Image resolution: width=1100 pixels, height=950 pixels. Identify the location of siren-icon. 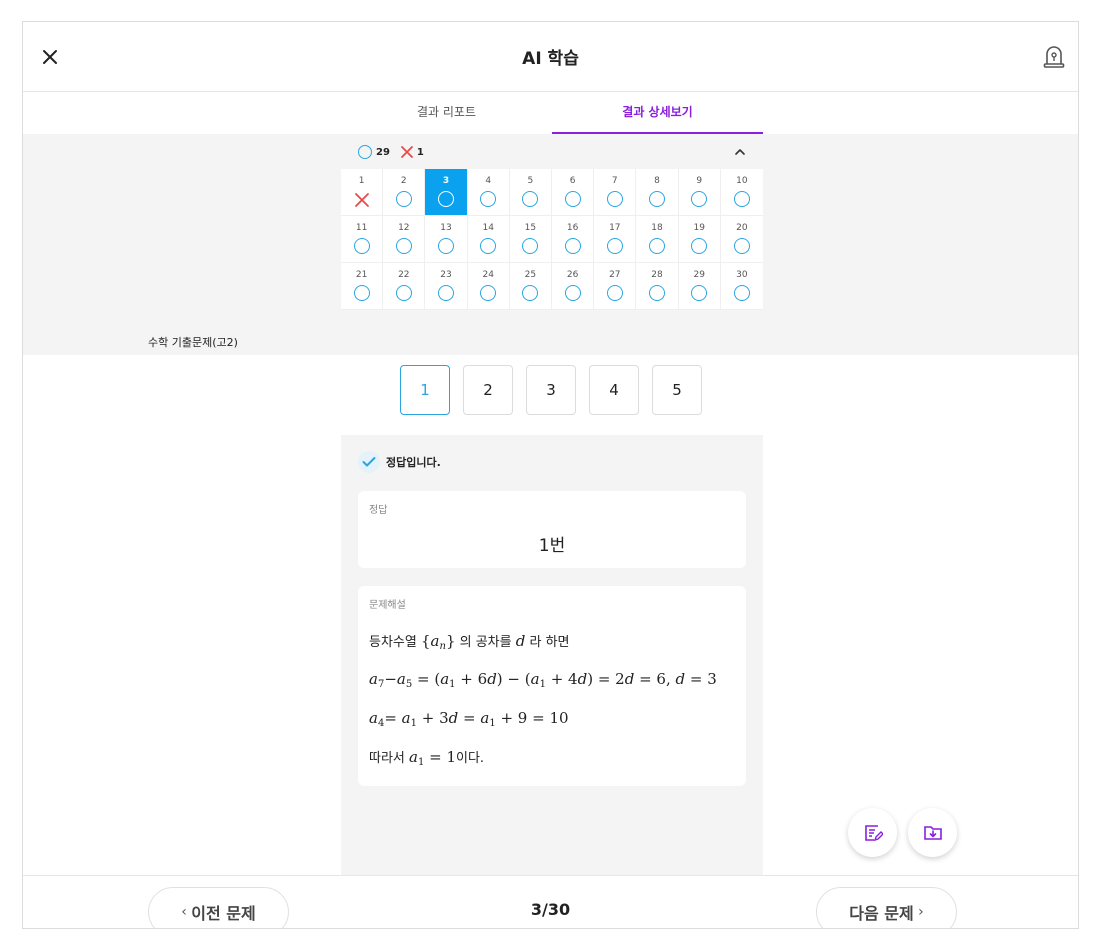
(1054, 57).